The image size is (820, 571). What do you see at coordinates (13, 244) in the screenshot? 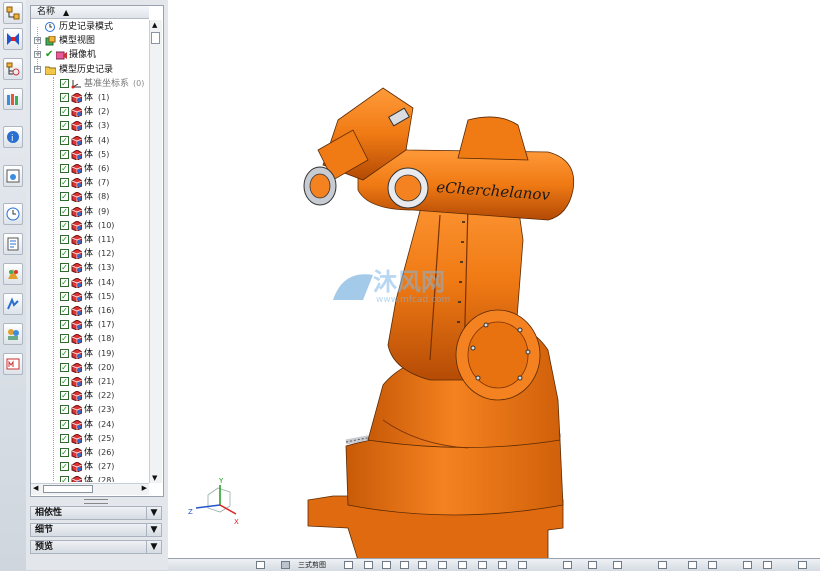
I see `process-studio-icon` at bounding box center [13, 244].